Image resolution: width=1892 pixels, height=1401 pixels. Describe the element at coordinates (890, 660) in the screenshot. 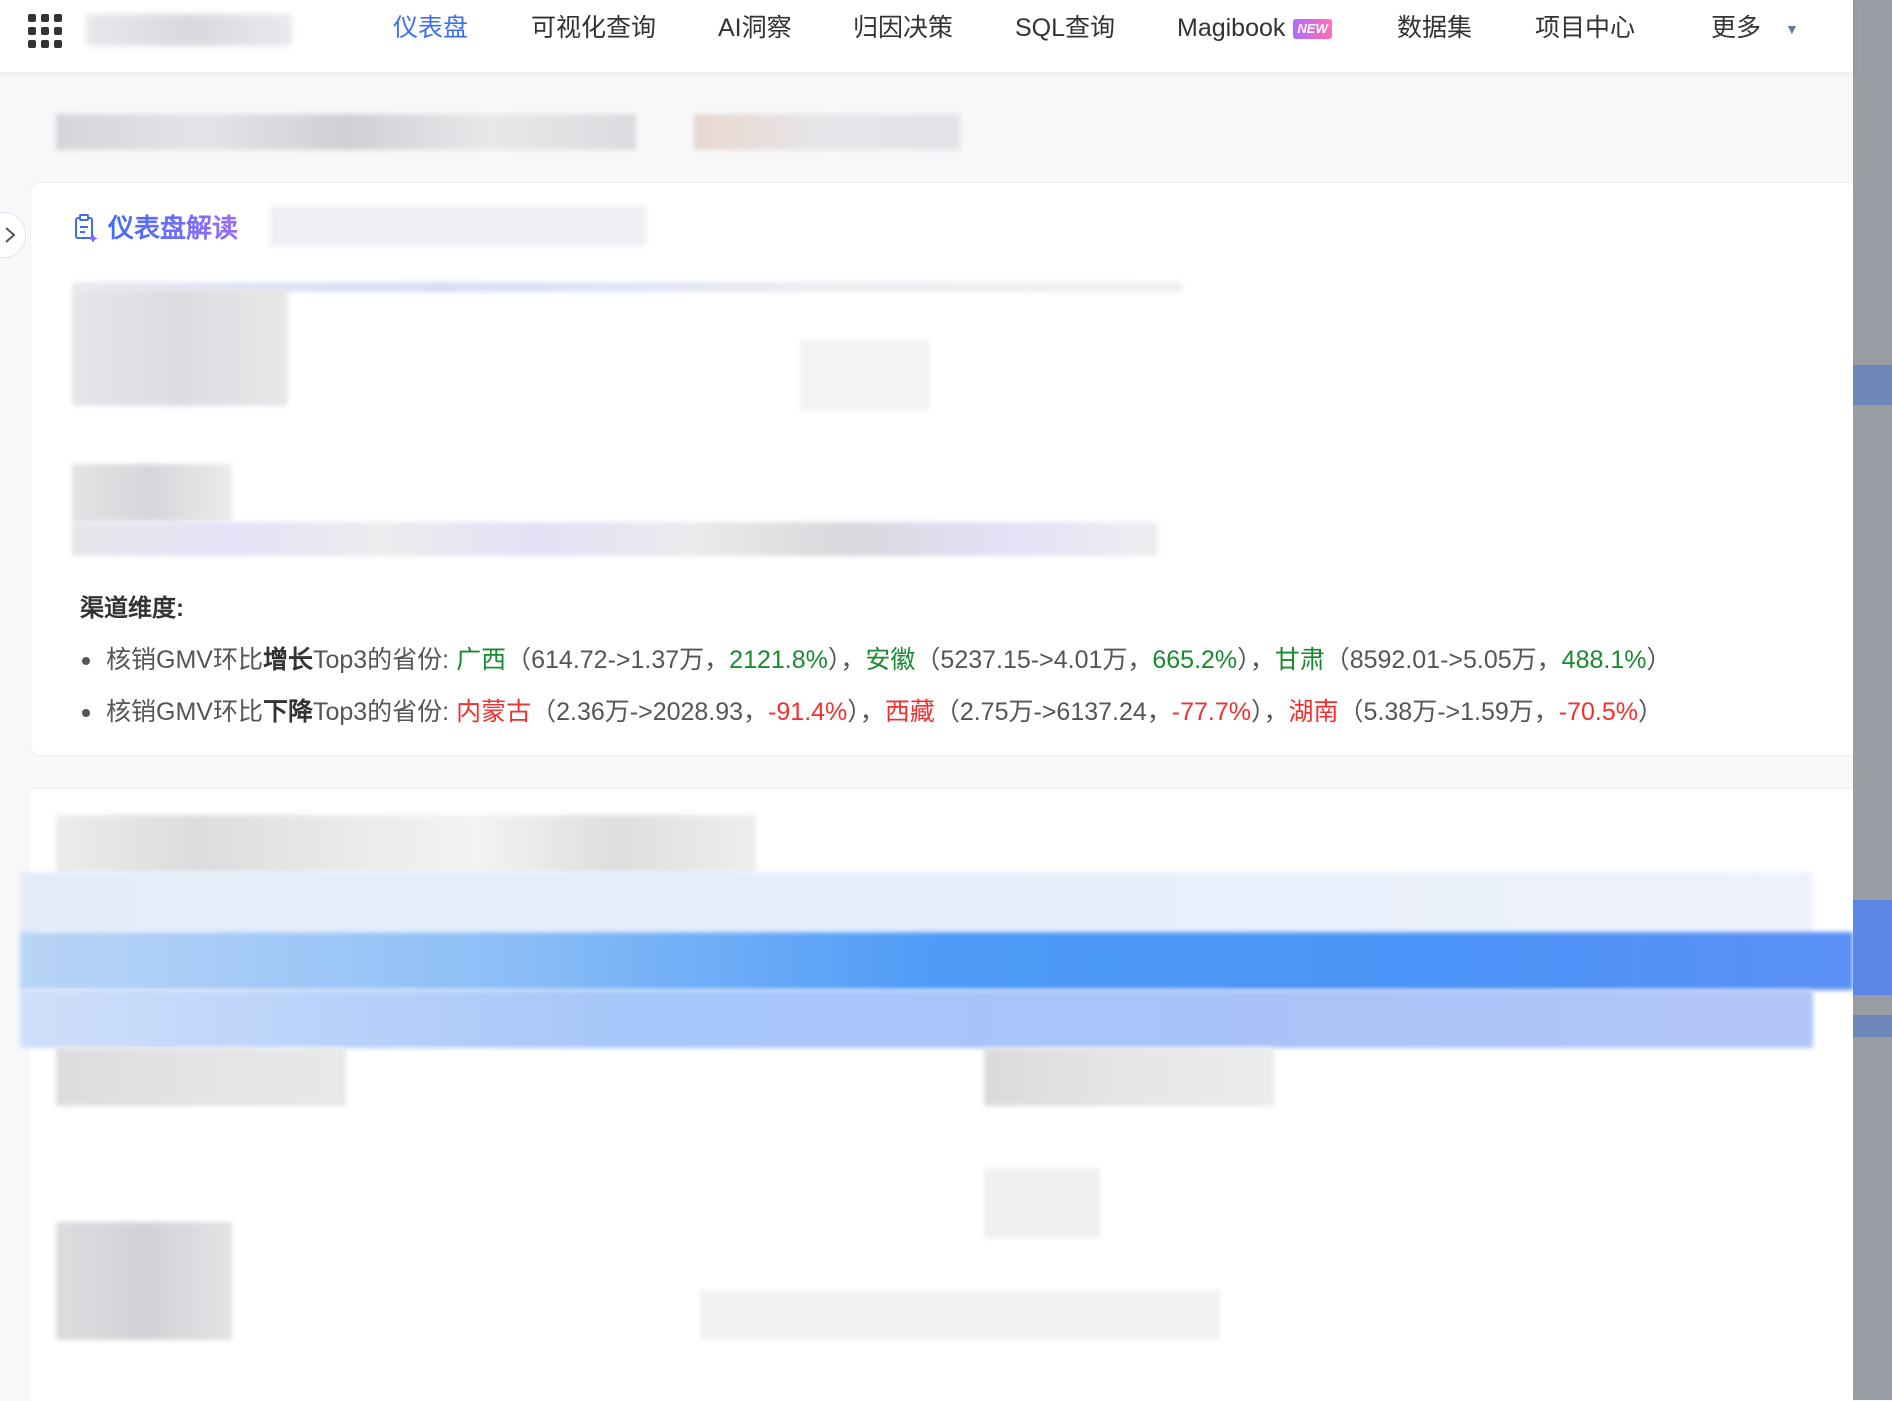

I see `province-name: 安徽` at that location.